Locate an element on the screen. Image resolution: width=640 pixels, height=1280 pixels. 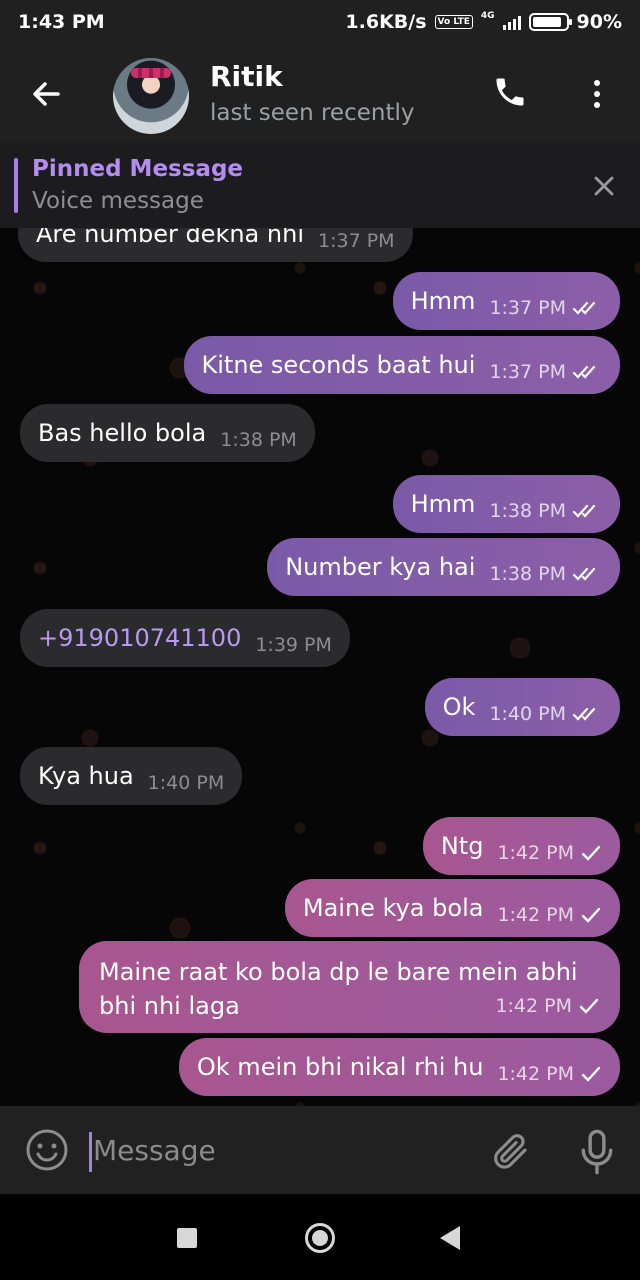
message-bubble-outgoing: Ok mein bhi nikal rhi hu 1:42 PM is located at coordinates (399, 1067).